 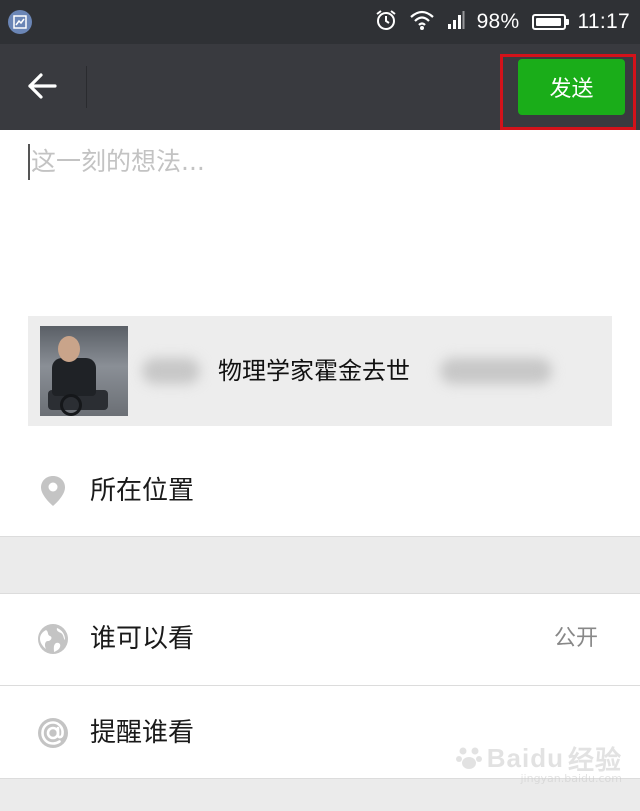 What do you see at coordinates (86, 87) in the screenshot?
I see `app-bar-divider` at bounding box center [86, 87].